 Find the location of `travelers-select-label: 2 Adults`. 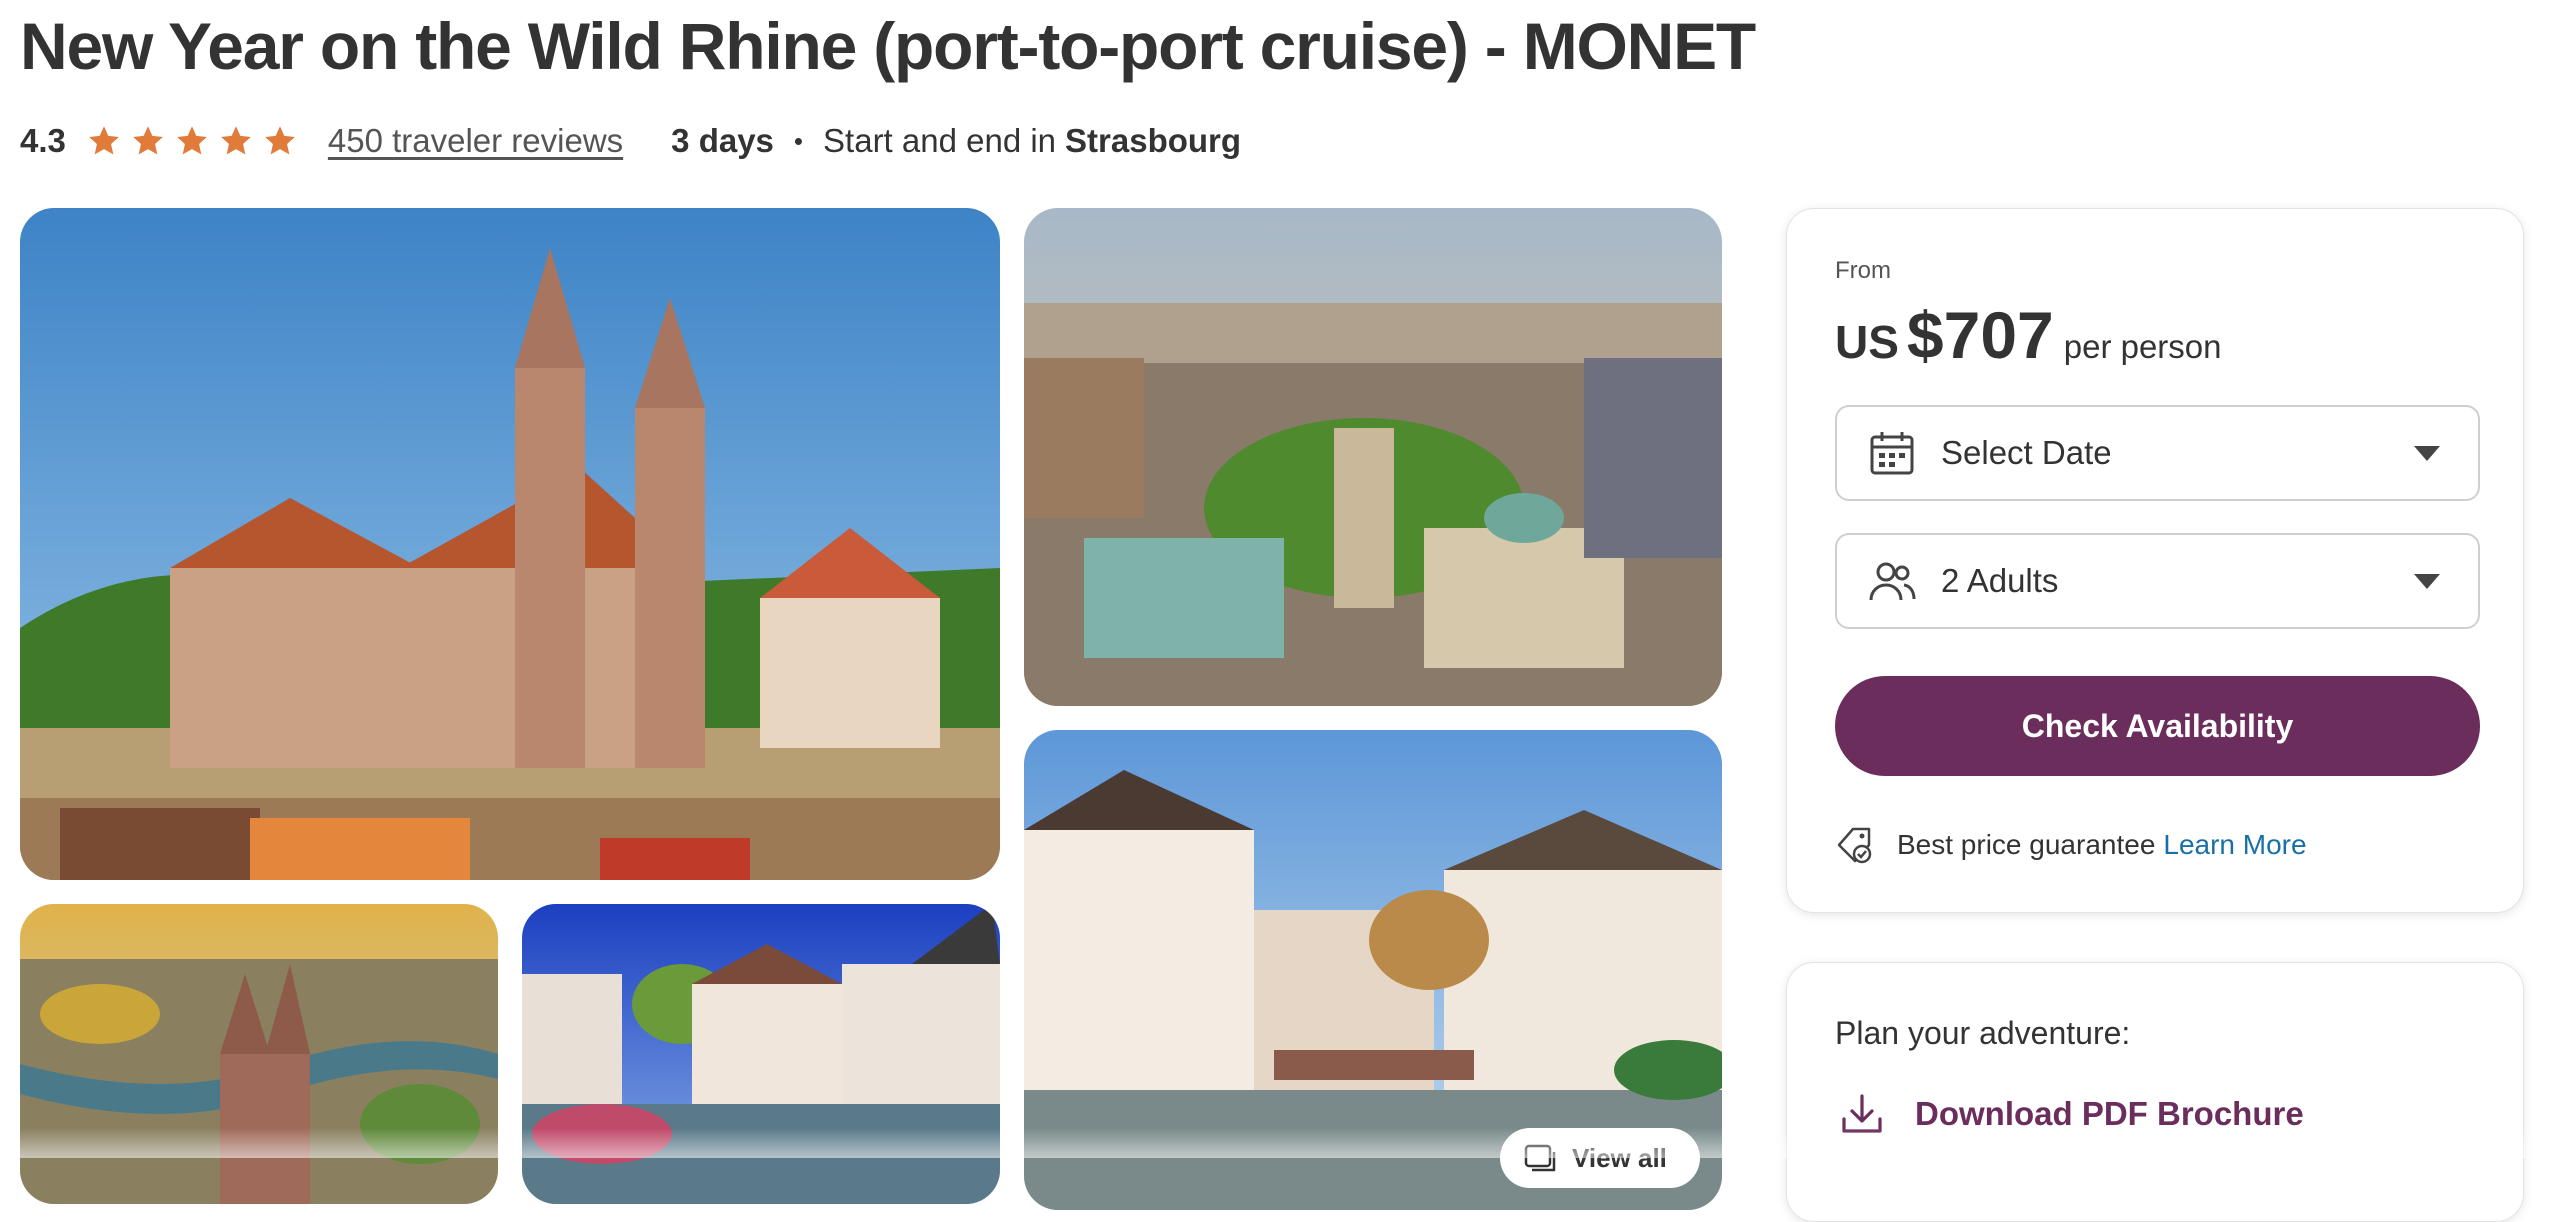

travelers-select-label: 2 Adults is located at coordinates (2000, 580).